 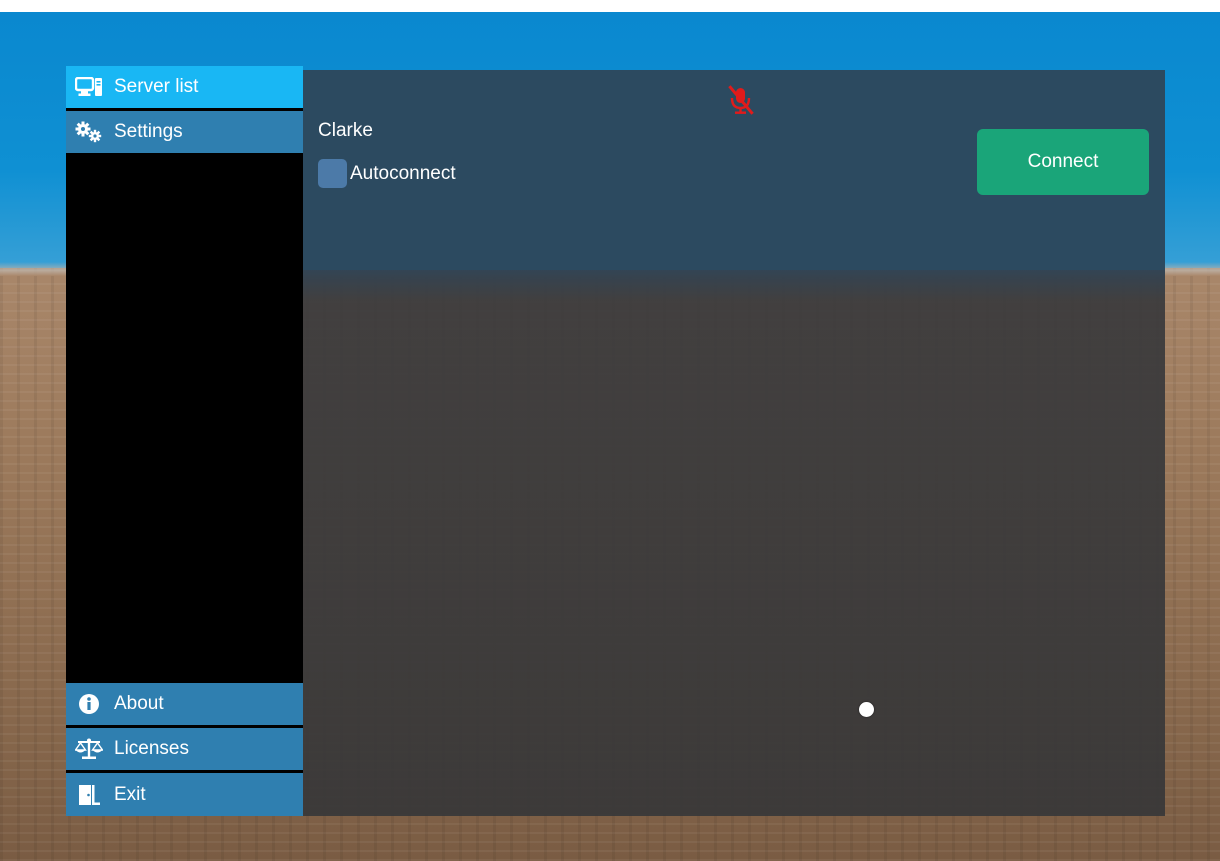 What do you see at coordinates (156, 86) in the screenshot?
I see `sidebar-item-label: Server list` at bounding box center [156, 86].